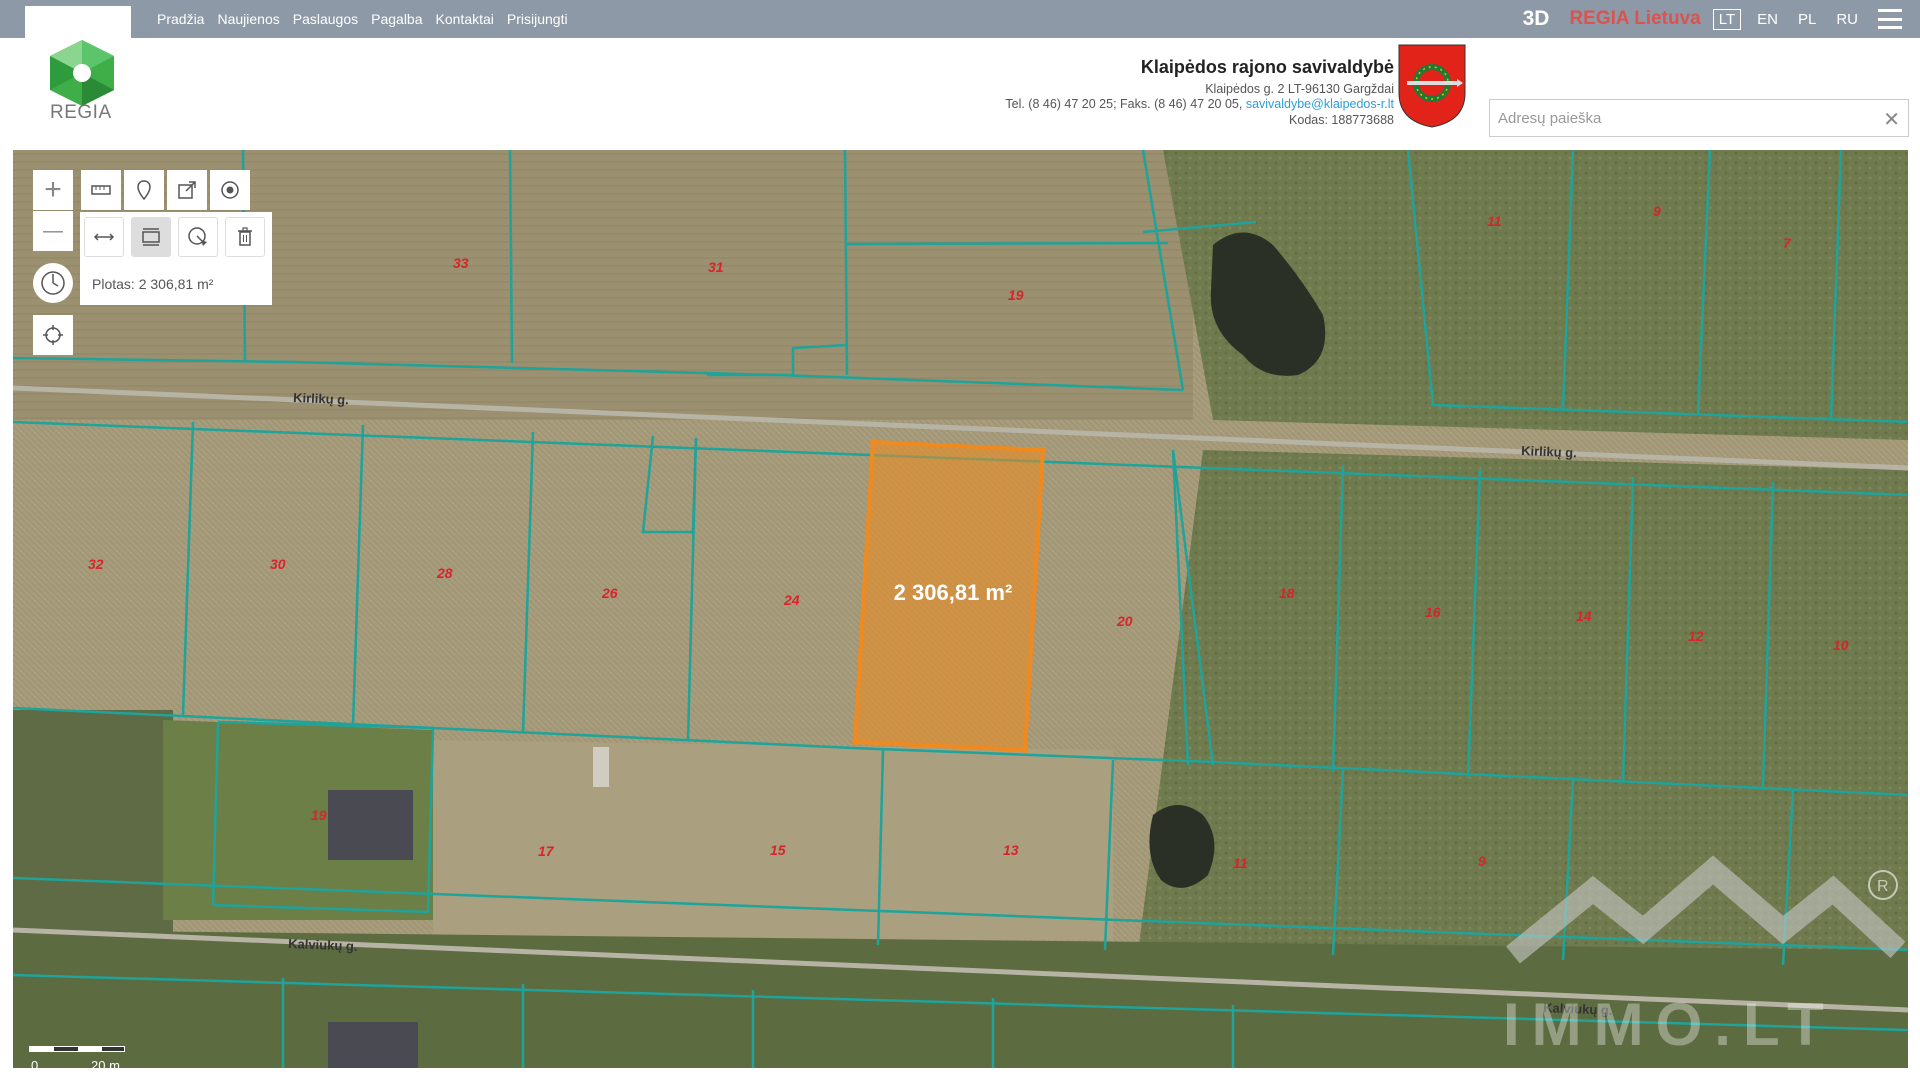  Describe the element at coordinates (1767, 19) in the screenshot. I see `lang-en: EN` at that location.